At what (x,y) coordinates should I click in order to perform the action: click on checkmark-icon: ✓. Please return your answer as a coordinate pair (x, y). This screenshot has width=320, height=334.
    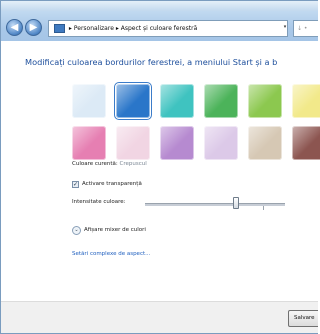
    Looking at the image, I should click on (76, 184).